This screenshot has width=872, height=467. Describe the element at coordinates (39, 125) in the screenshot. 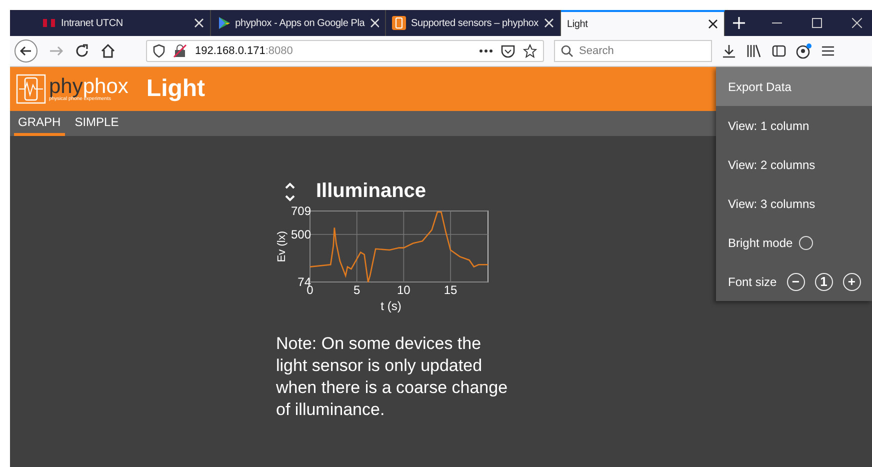

I see `view-tab: GRAPH` at that location.